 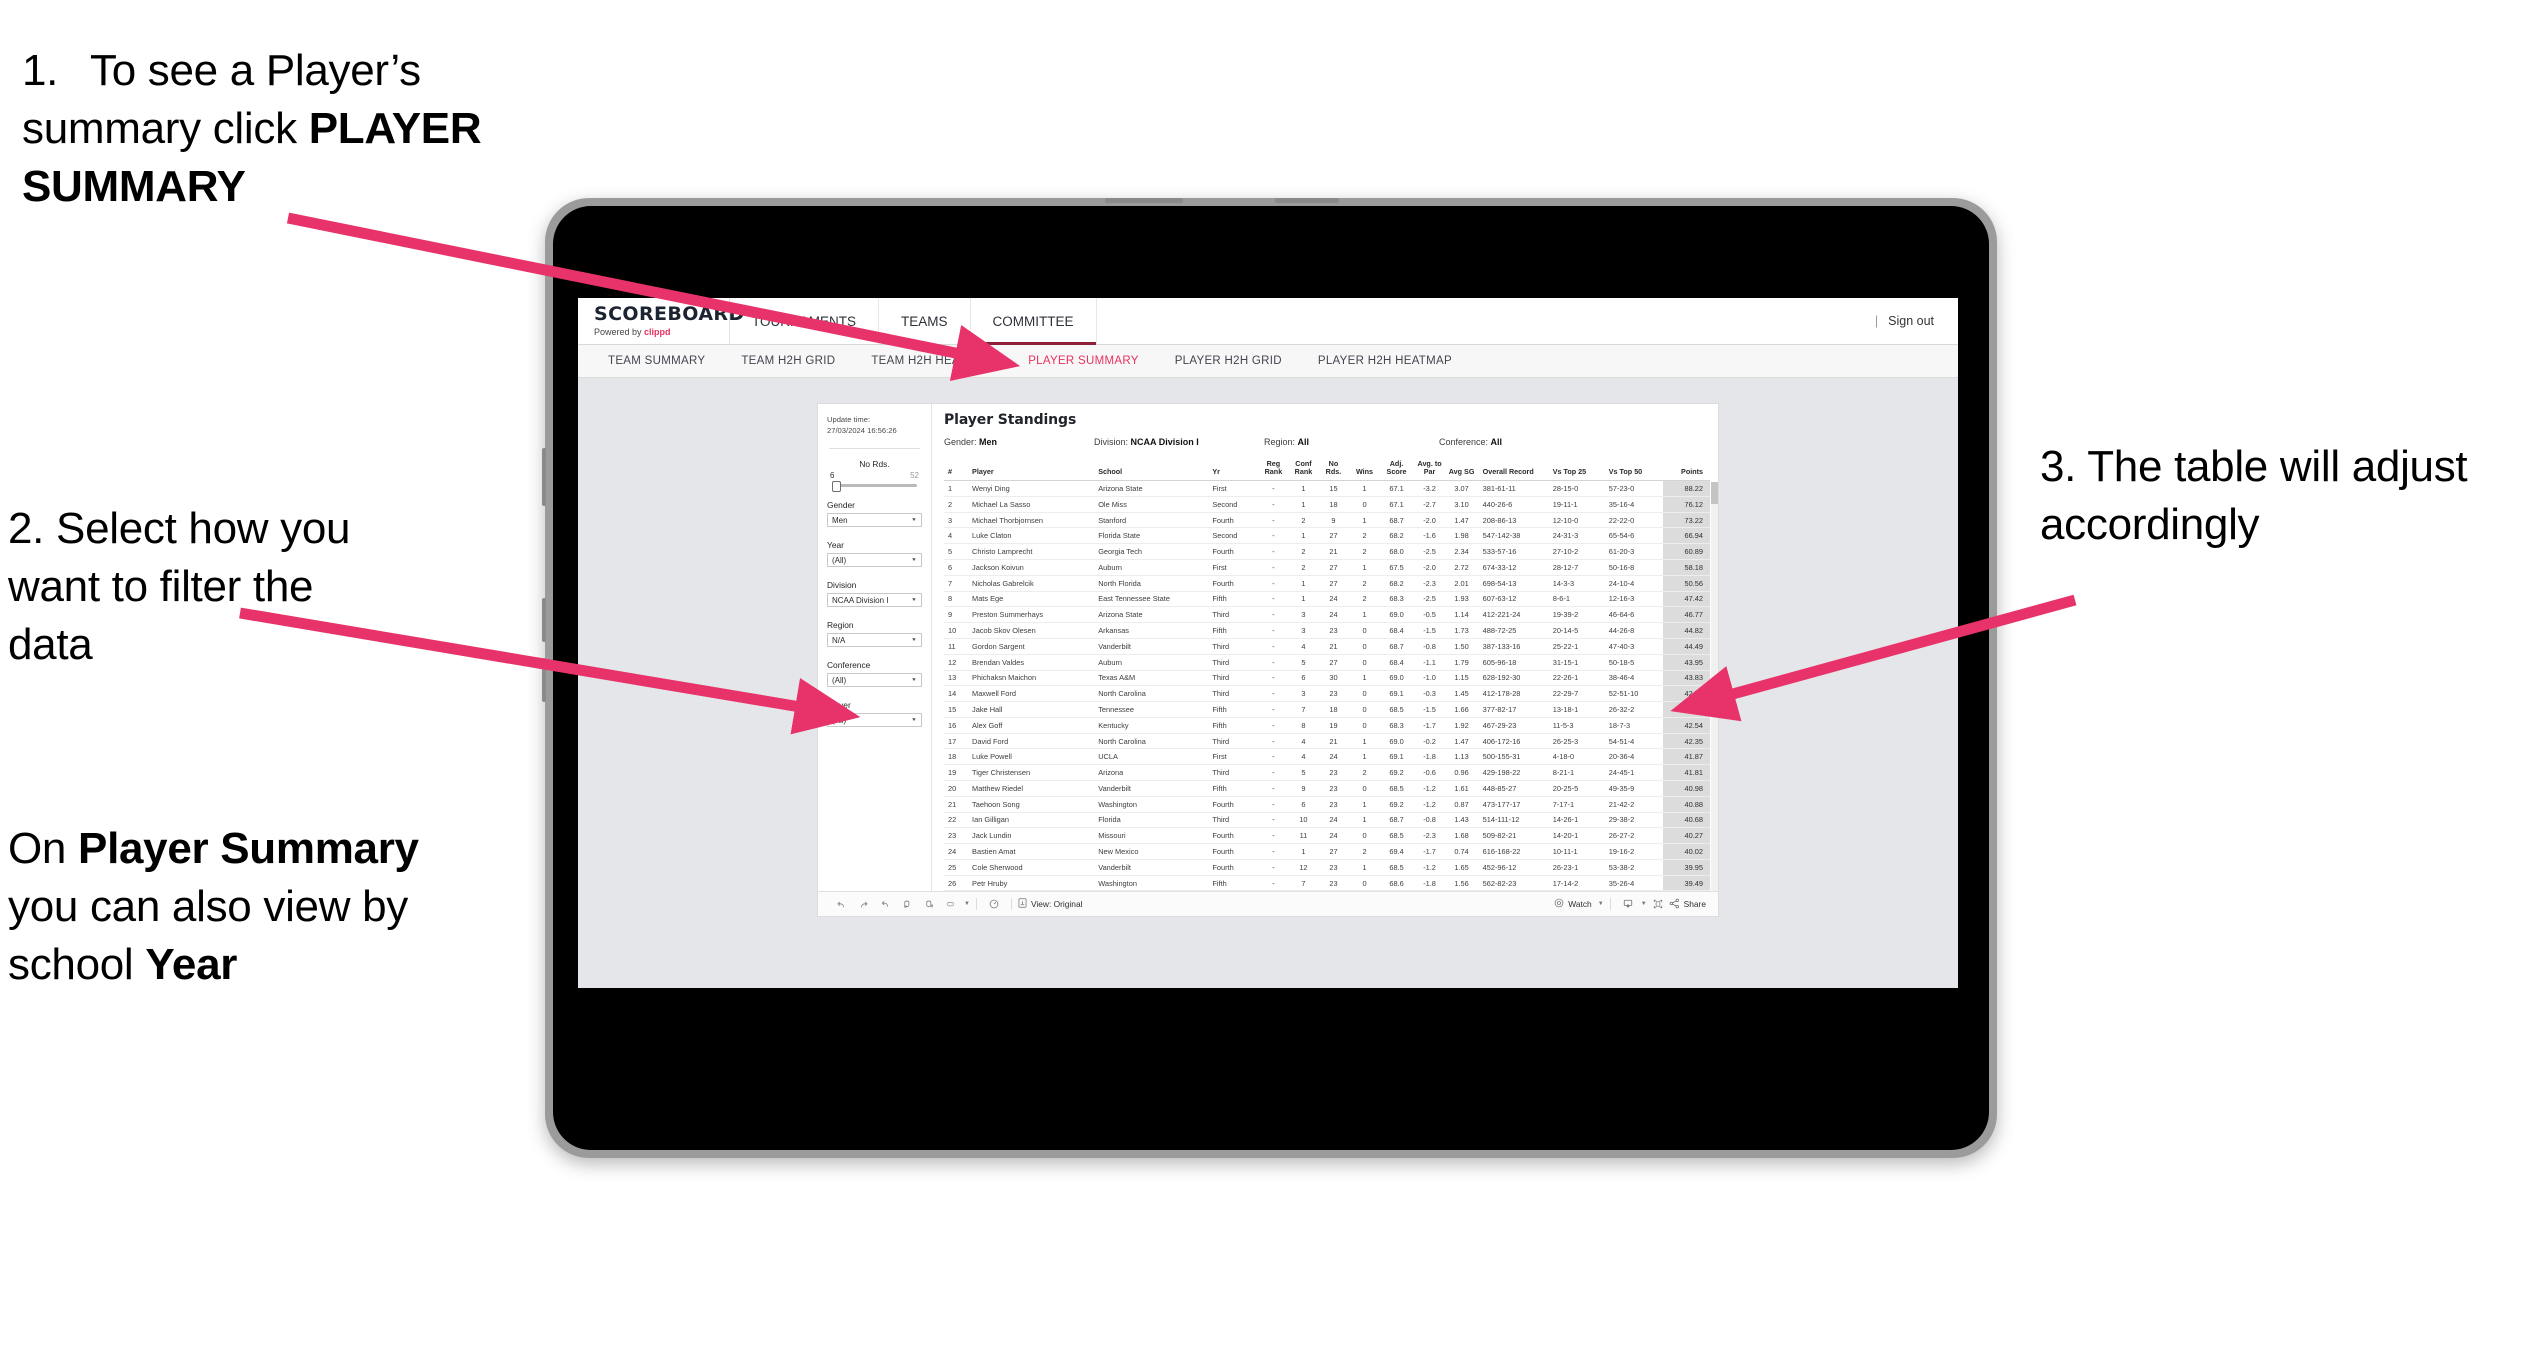 What do you see at coordinates (1578, 469) in the screenshot?
I see `col-vs-top-25: Vs Top 25` at bounding box center [1578, 469].